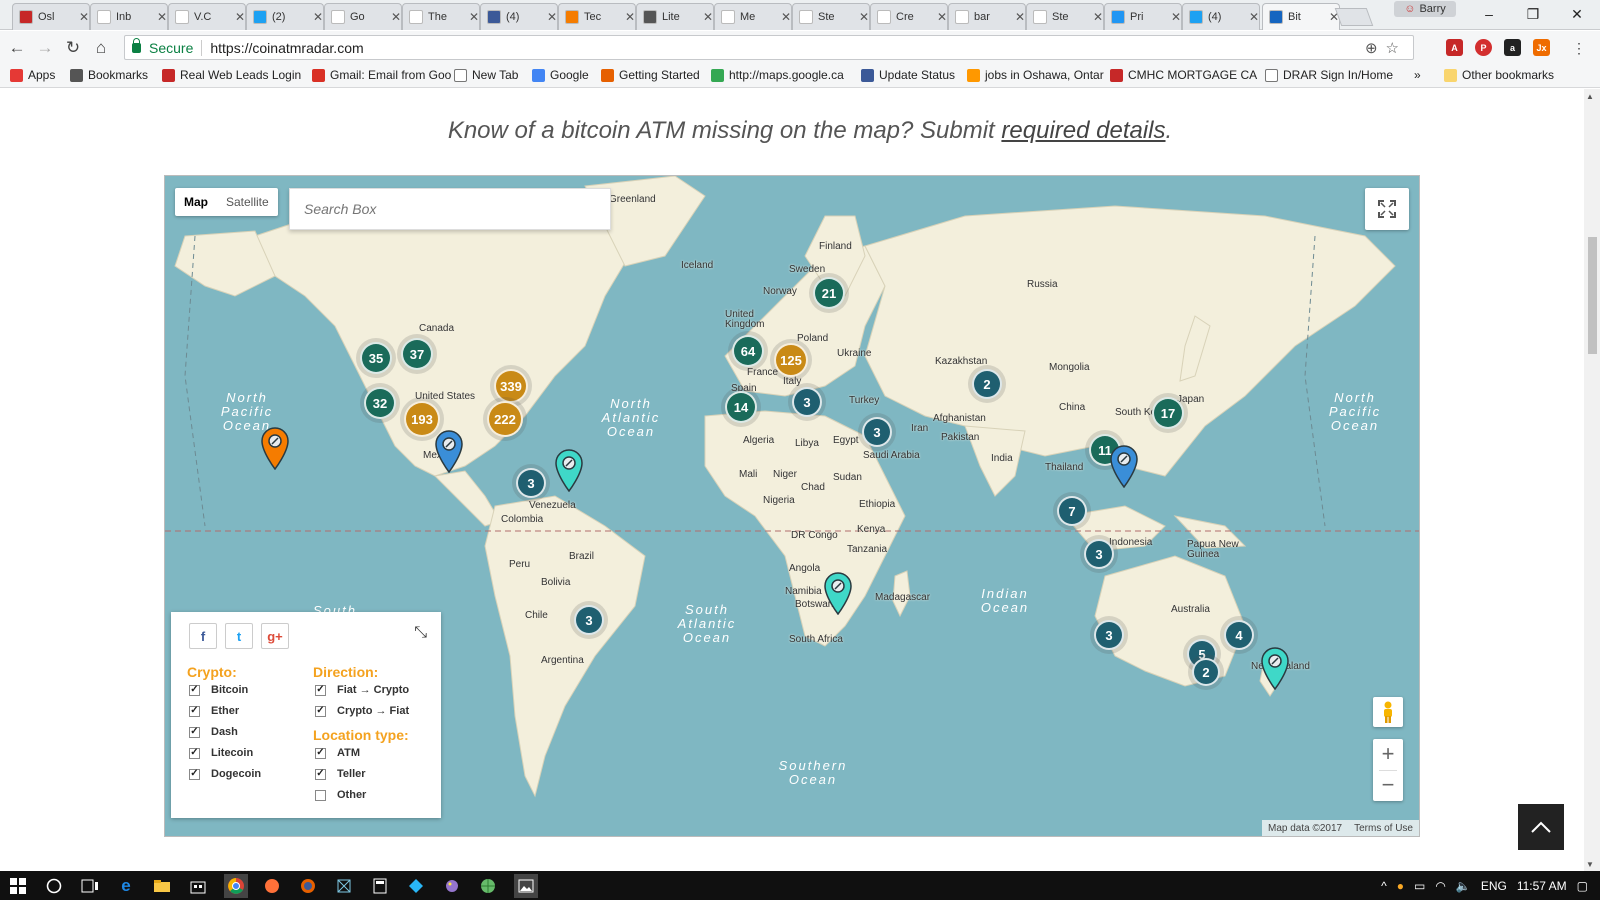 The height and width of the screenshot is (900, 1600). Describe the element at coordinates (109, 75) in the screenshot. I see `bookmark-item: Bookmarks` at that location.